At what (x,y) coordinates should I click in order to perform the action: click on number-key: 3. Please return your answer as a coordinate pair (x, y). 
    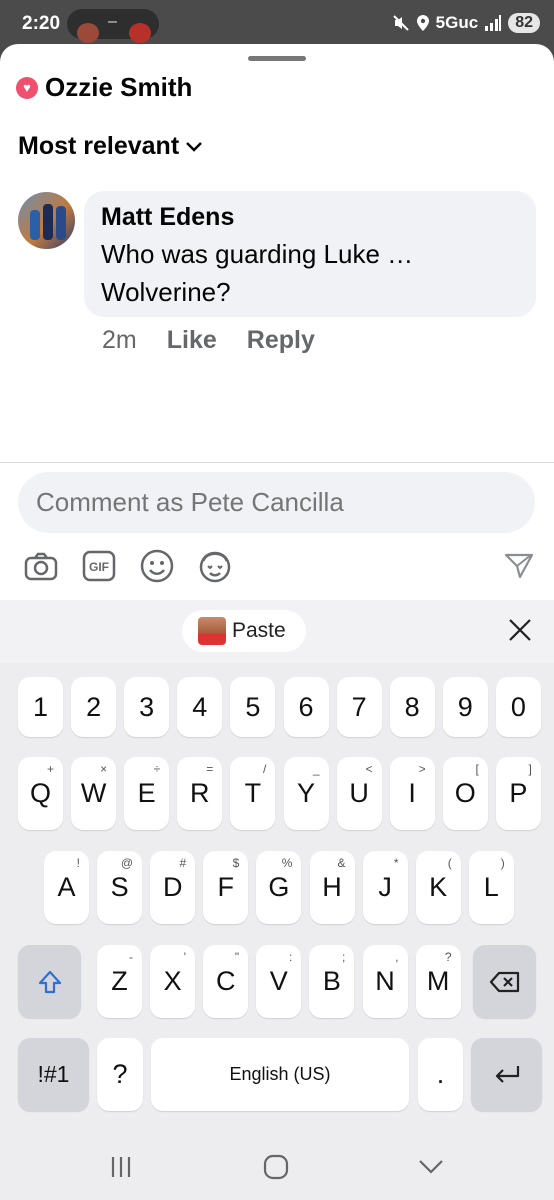
    Looking at the image, I should click on (147, 707).